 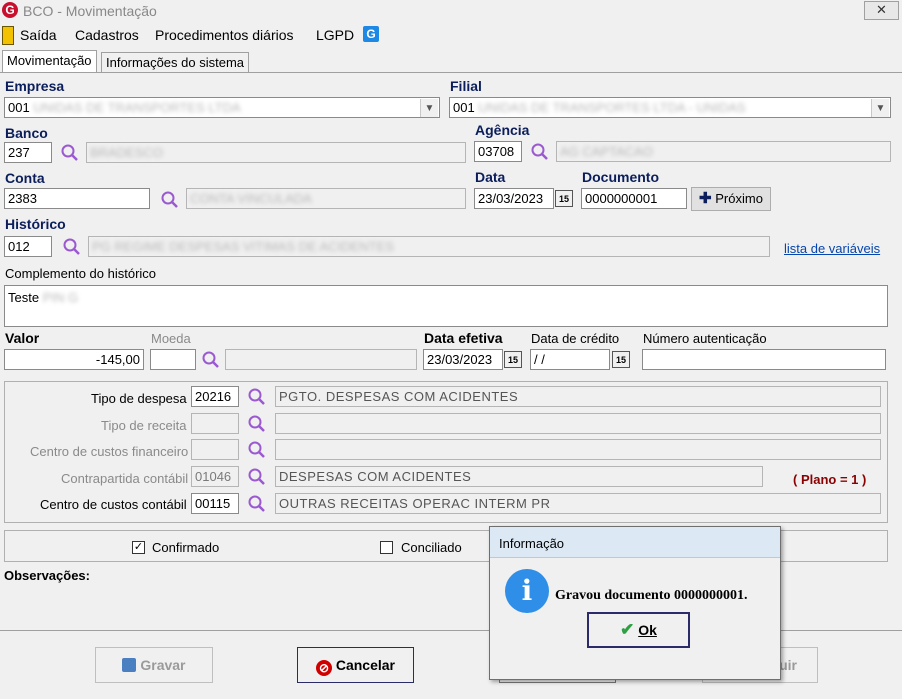 What do you see at coordinates (81, 273) in the screenshot?
I see `complemento-label: Complemento do histórico` at bounding box center [81, 273].